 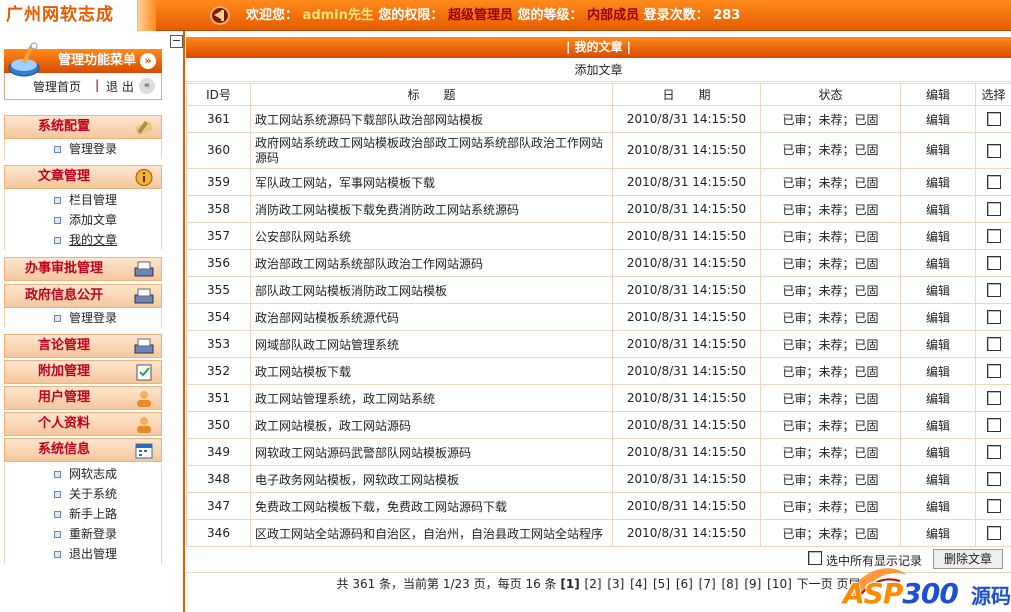 What do you see at coordinates (684, 584) in the screenshot?
I see `pager-page-link: [6]` at bounding box center [684, 584].